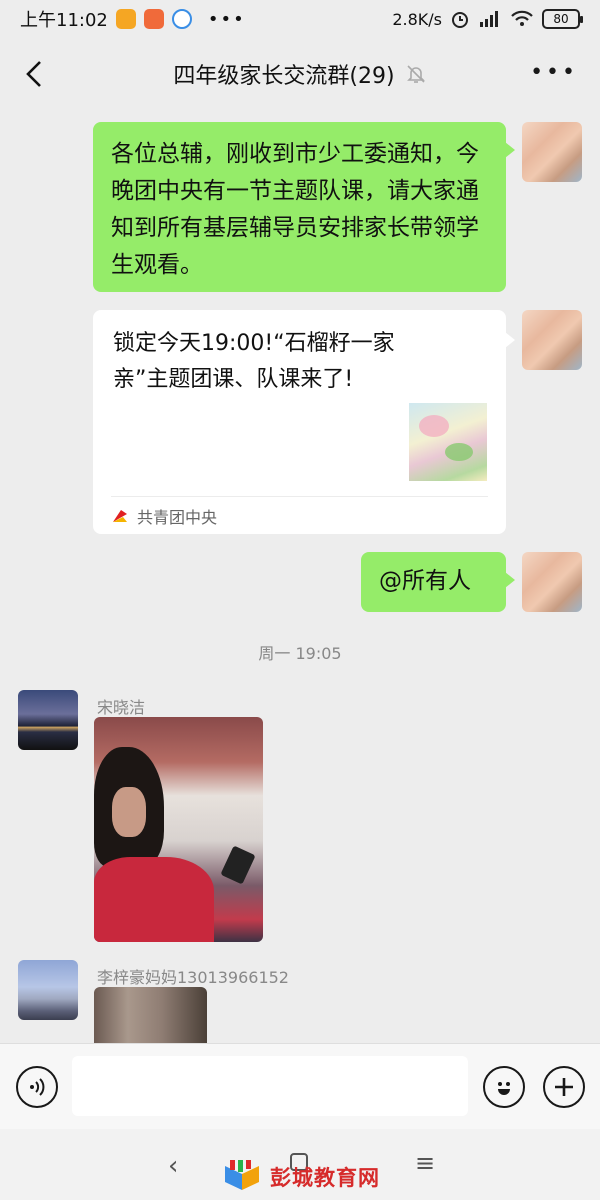  I want to click on link-card-thumbnail, so click(448, 442).